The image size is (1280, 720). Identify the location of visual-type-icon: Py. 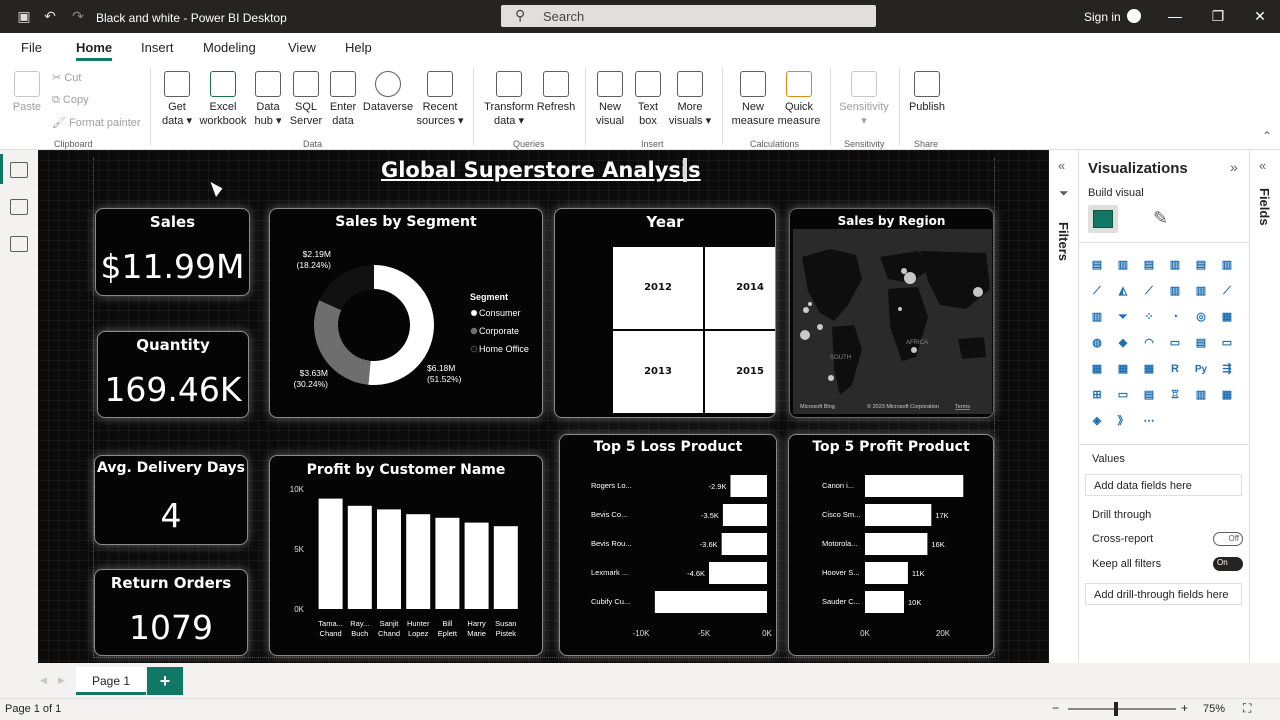
(1201, 369).